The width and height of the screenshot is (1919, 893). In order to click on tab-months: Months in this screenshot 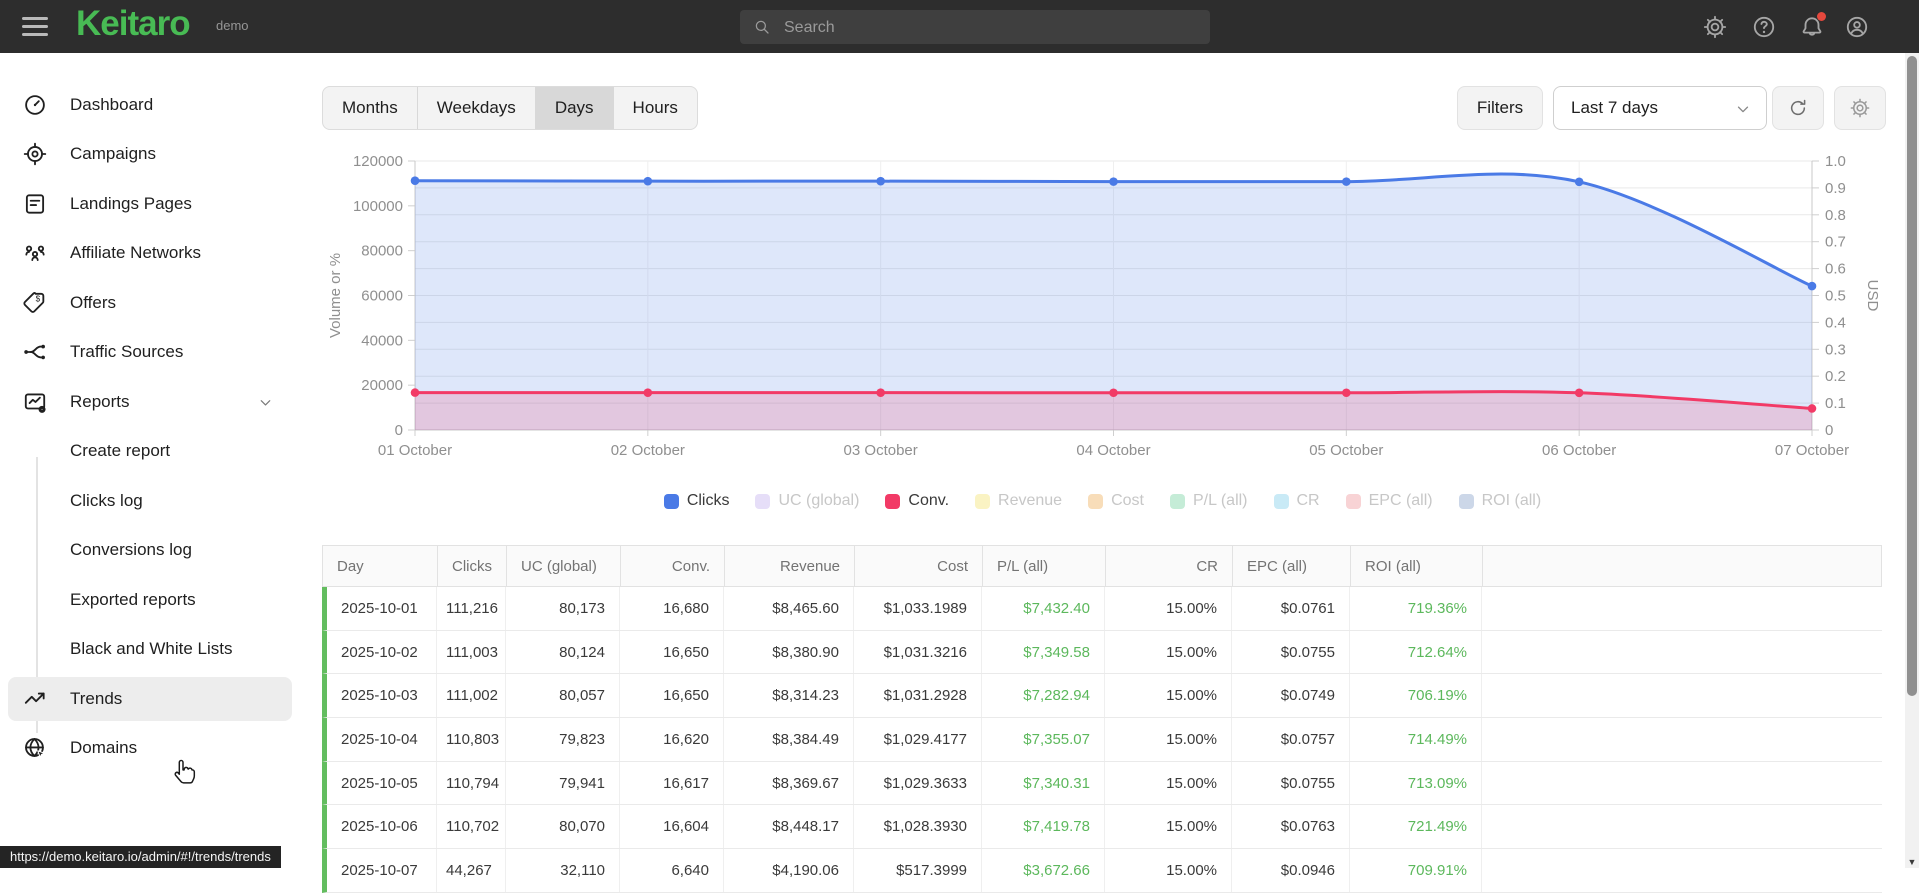, I will do `click(370, 108)`.